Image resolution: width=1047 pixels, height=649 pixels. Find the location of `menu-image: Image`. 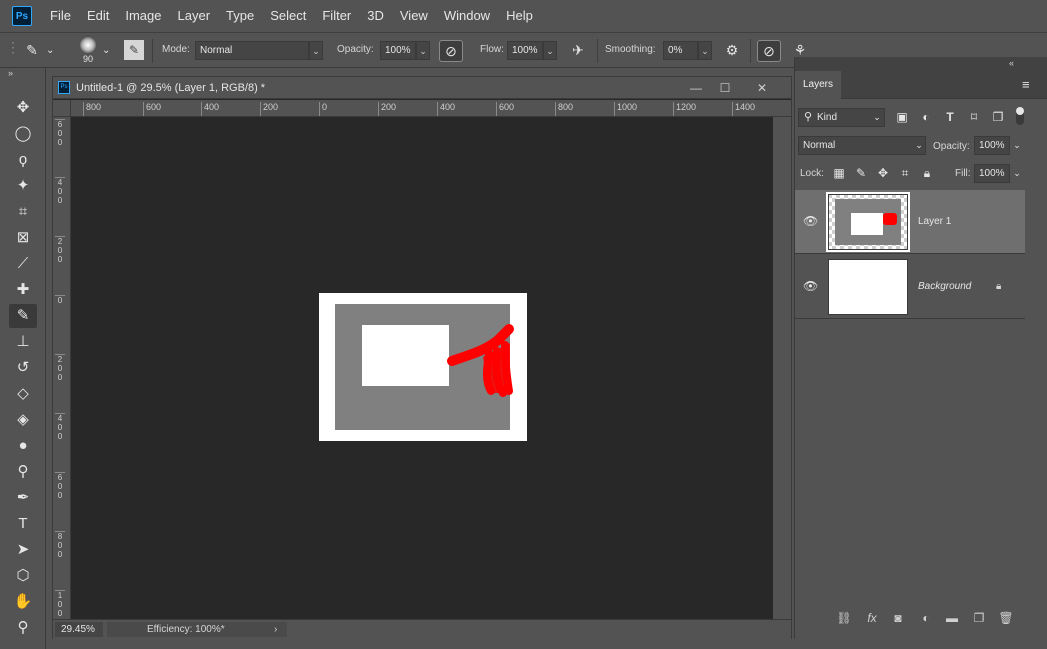

menu-image: Image is located at coordinates (143, 16).